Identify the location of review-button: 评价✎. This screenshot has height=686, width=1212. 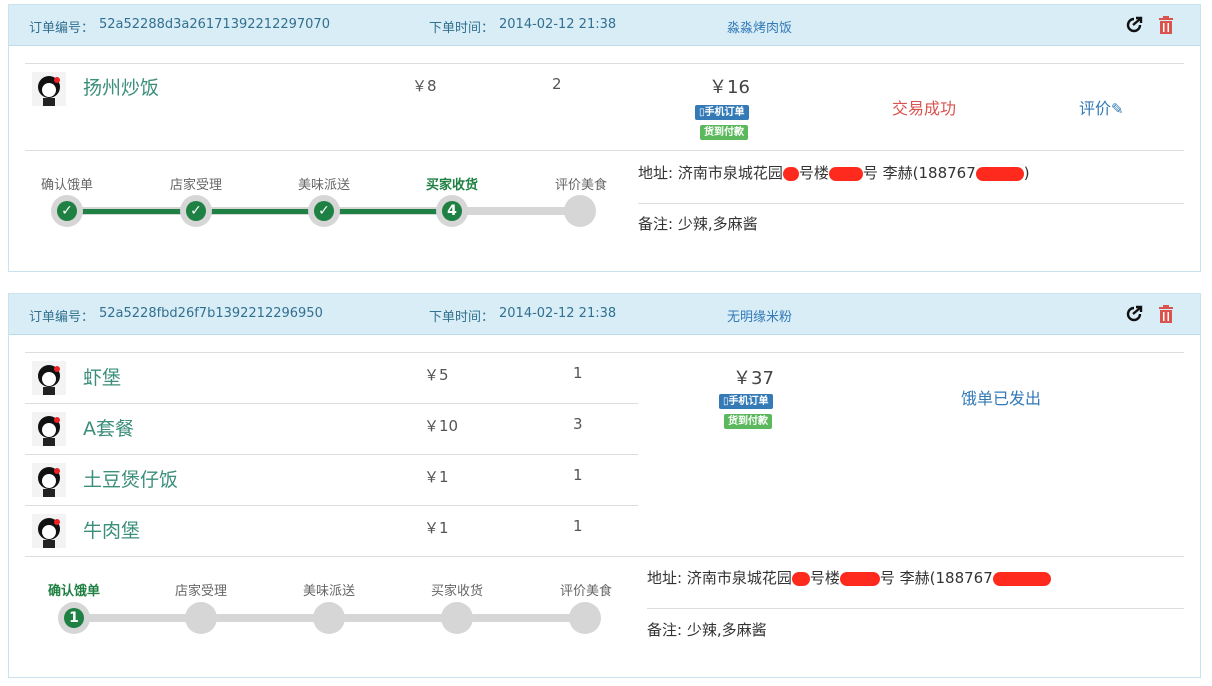
(1101, 107).